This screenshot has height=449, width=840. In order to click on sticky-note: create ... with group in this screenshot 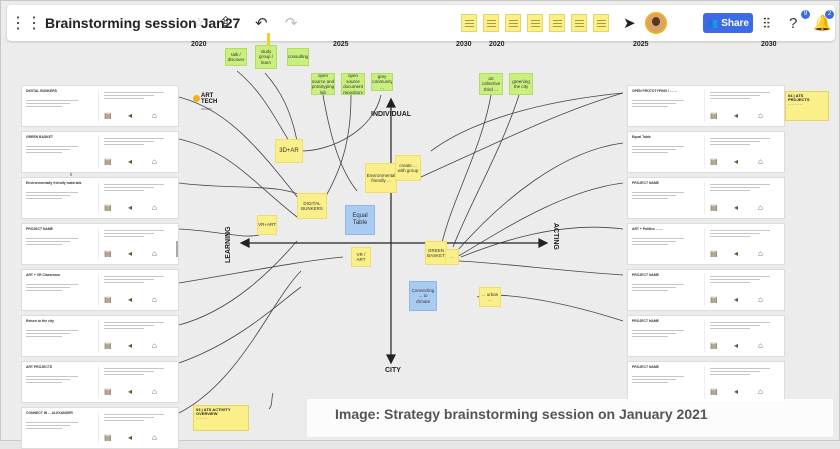, I will do `click(408, 168)`.